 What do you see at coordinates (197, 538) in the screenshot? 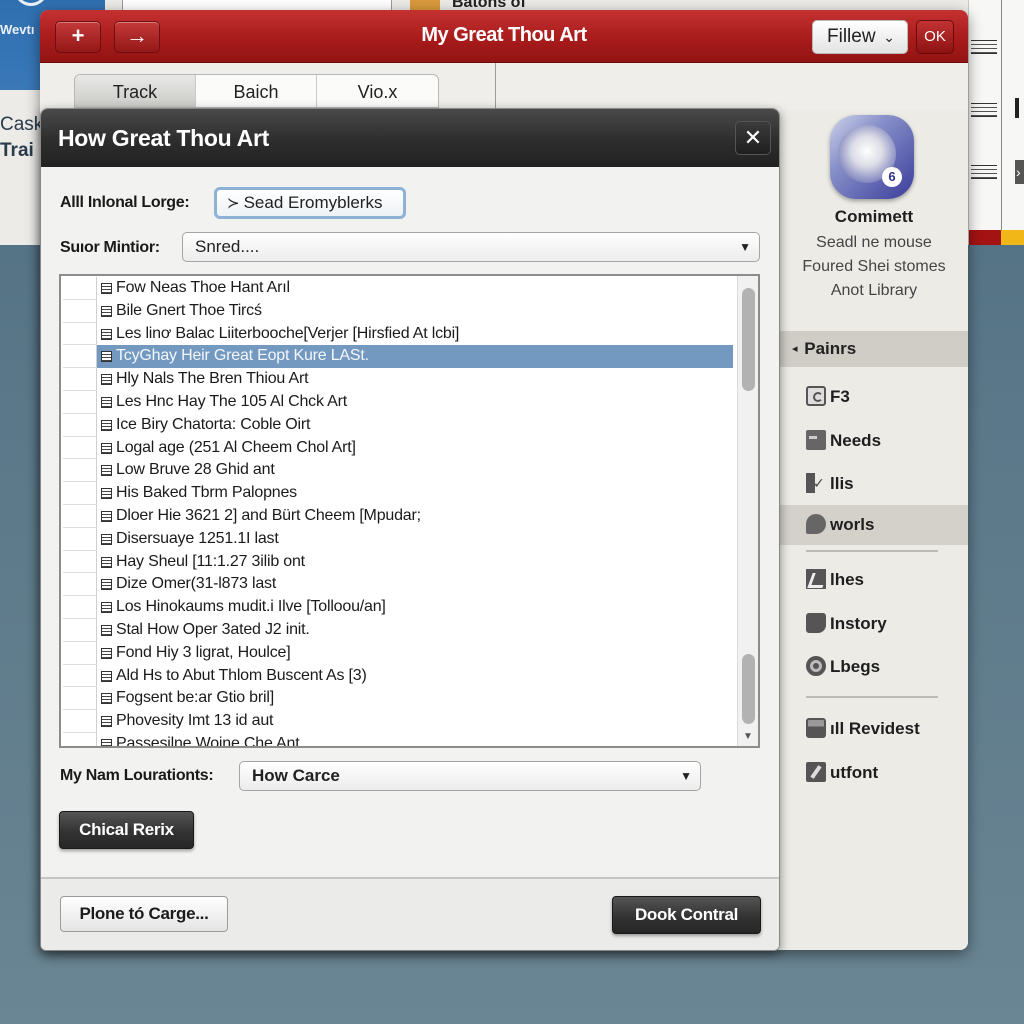
I see `list-item-label: Disersuaye 1251.1I last` at bounding box center [197, 538].